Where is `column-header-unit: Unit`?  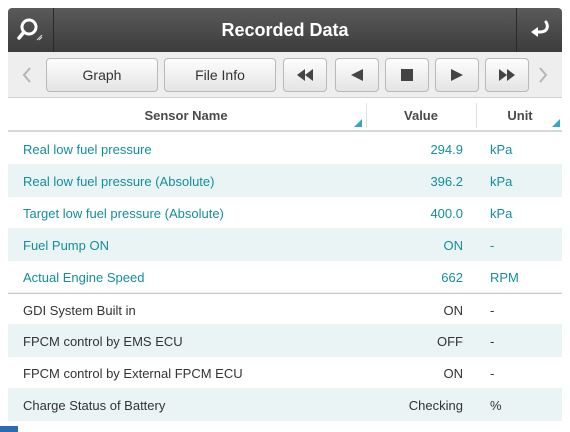 column-header-unit: Unit is located at coordinates (520, 115).